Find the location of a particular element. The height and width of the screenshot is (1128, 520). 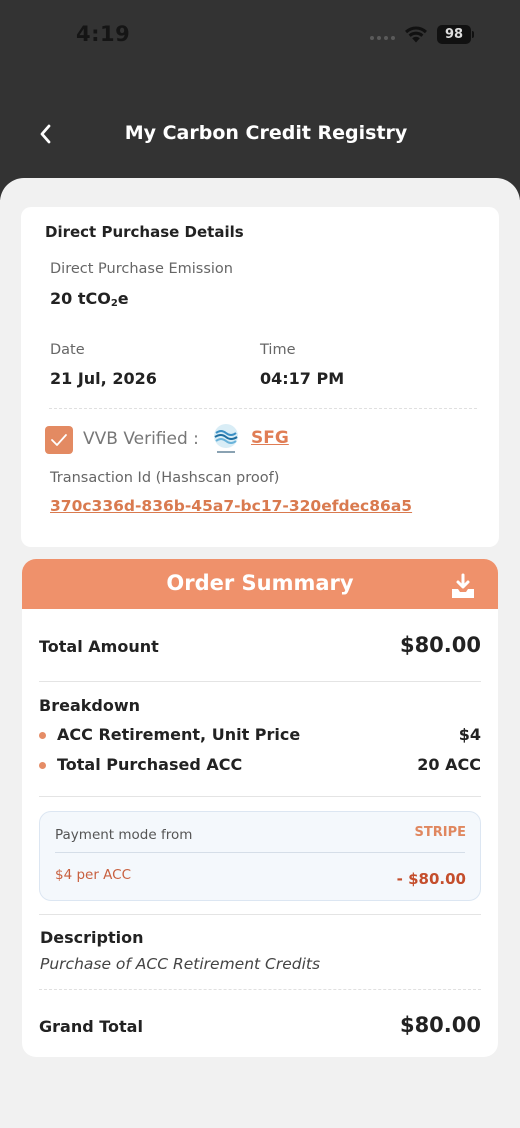

total-amount-label: Total Amount is located at coordinates (99, 646).